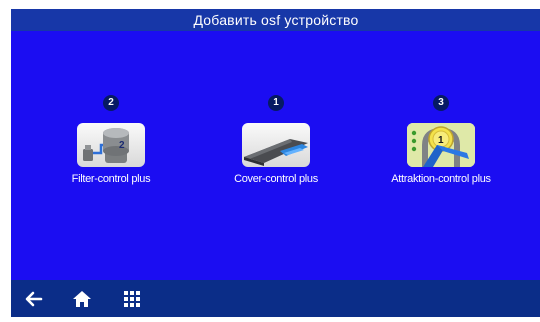 This screenshot has height=322, width=540. What do you see at coordinates (132, 299) in the screenshot?
I see `grid-menu-icon` at bounding box center [132, 299].